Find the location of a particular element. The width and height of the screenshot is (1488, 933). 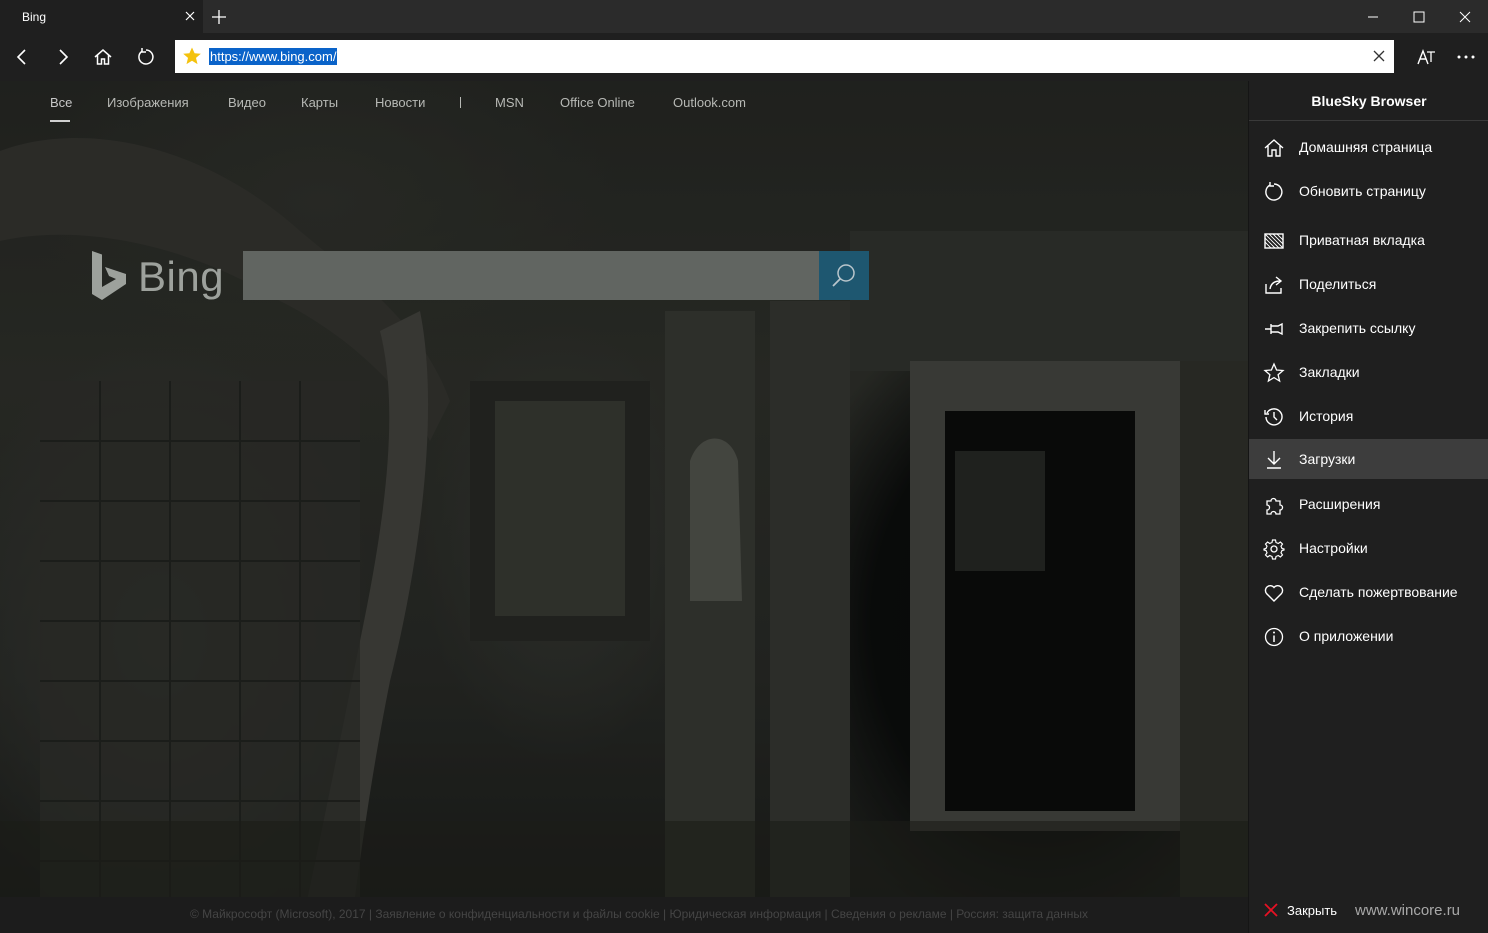

address-bar: https://www.bing.com/ is located at coordinates (784, 56).